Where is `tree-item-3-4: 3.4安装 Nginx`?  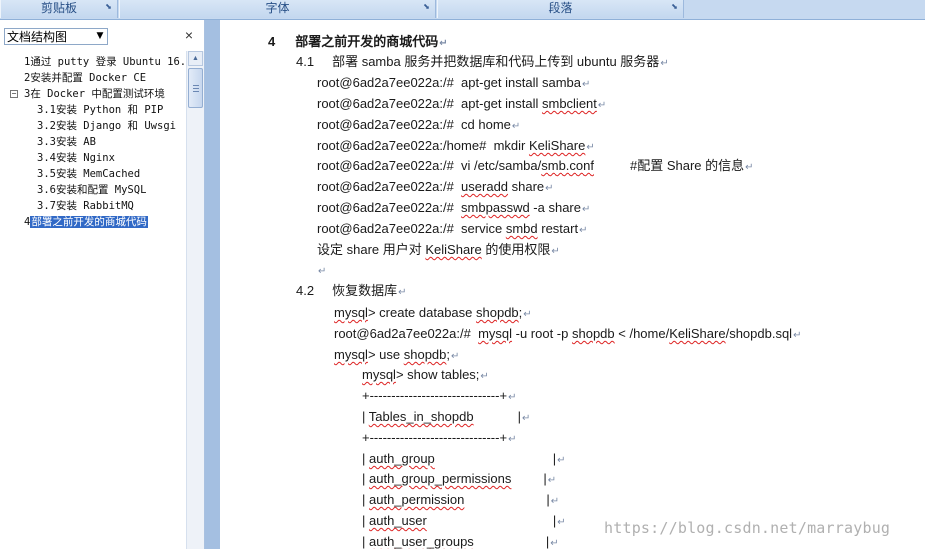 tree-item-3-4: 3.4安装 Nginx is located at coordinates (76, 158).